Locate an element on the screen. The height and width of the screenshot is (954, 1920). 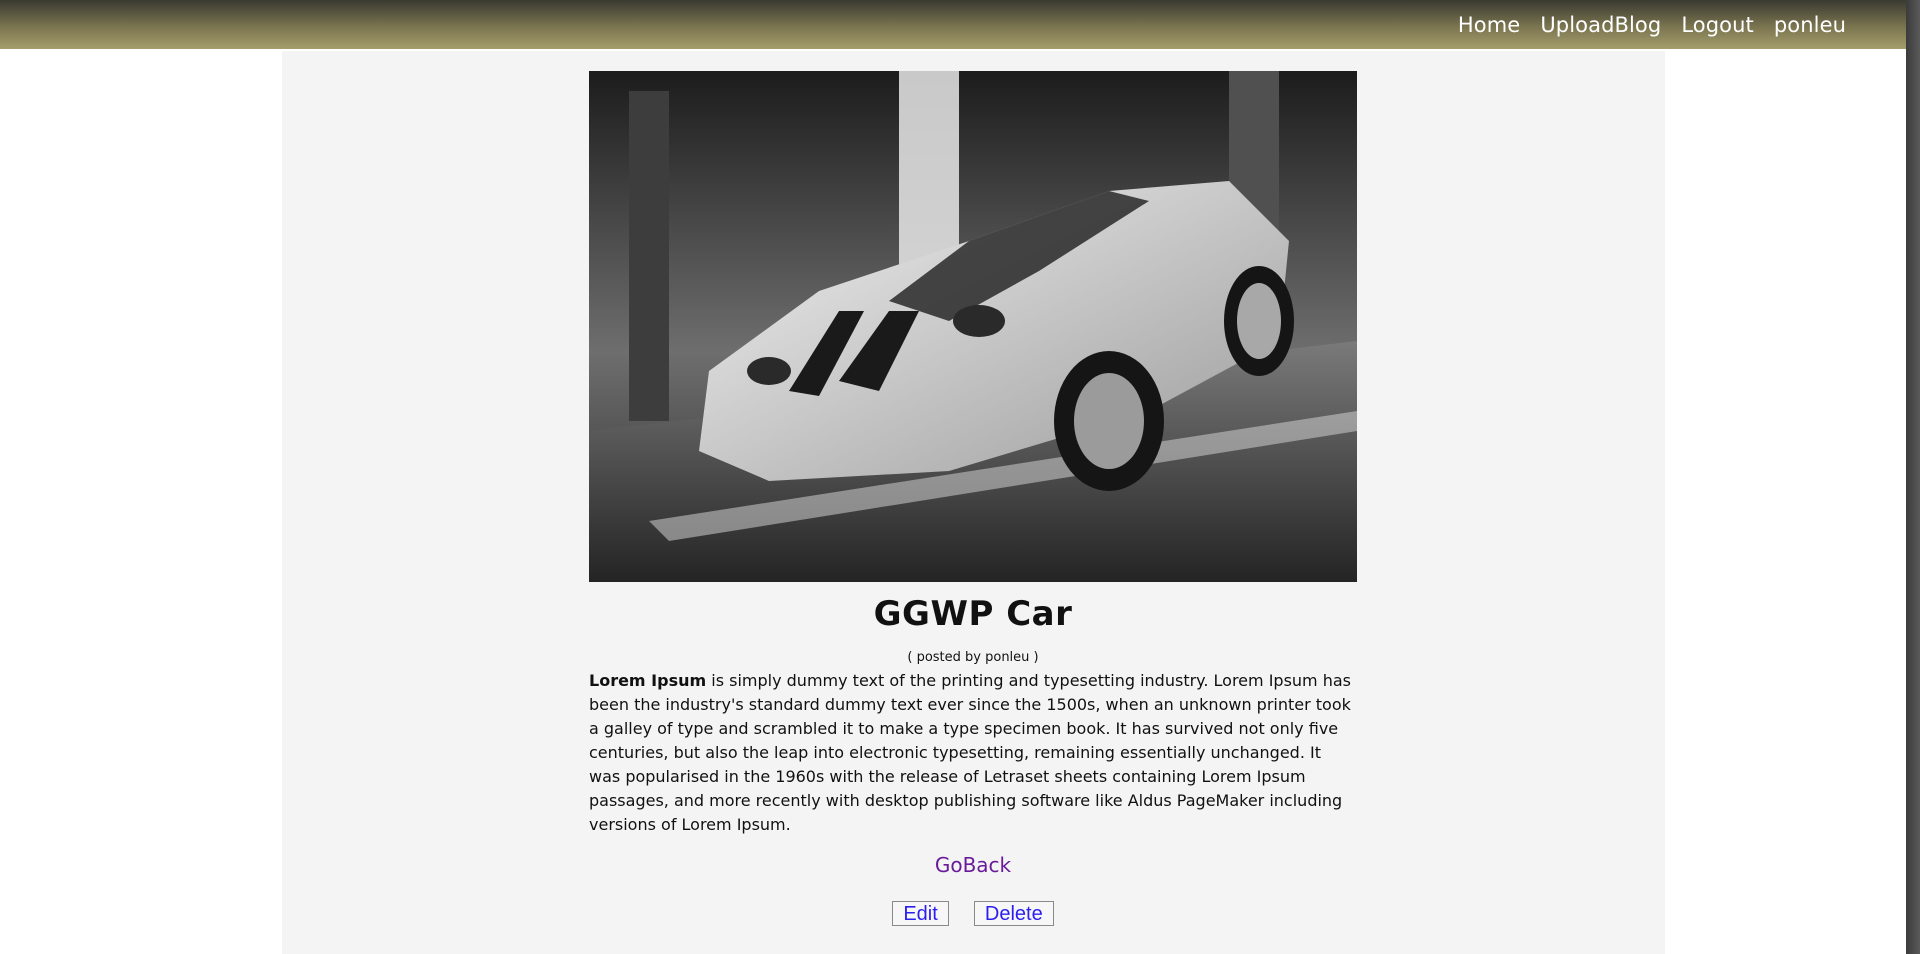
nav-home-link: Home is located at coordinates (1489, 25).